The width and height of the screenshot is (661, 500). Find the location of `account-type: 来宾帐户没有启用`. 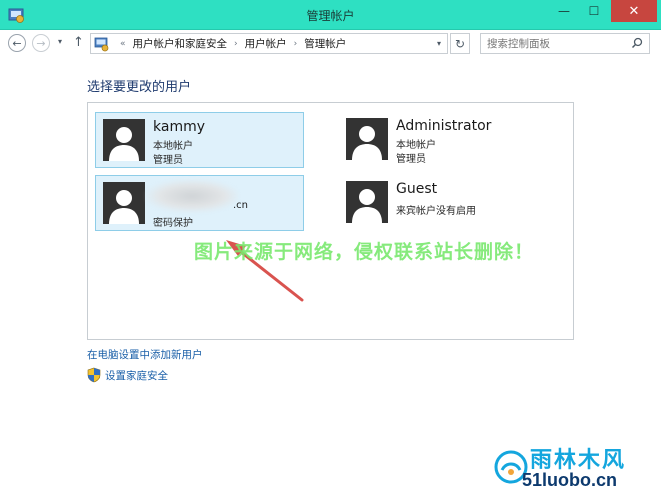

account-type: 来宾帐户没有启用 is located at coordinates (436, 211).